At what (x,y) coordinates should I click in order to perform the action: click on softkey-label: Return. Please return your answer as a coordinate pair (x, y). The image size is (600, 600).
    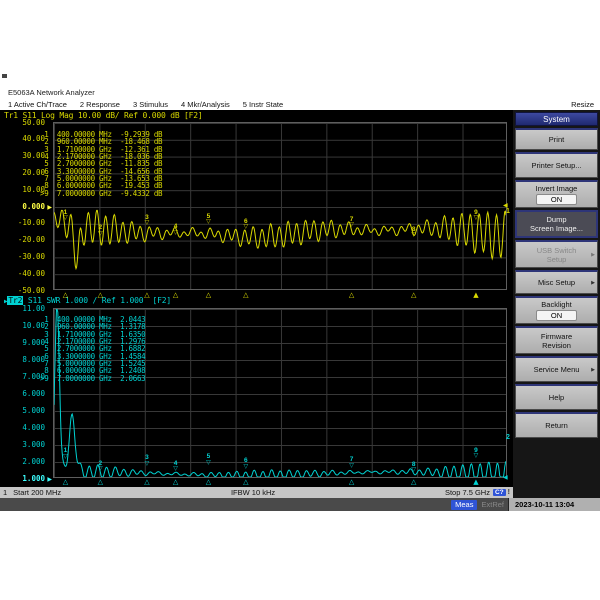
    Looking at the image, I should click on (556, 425).